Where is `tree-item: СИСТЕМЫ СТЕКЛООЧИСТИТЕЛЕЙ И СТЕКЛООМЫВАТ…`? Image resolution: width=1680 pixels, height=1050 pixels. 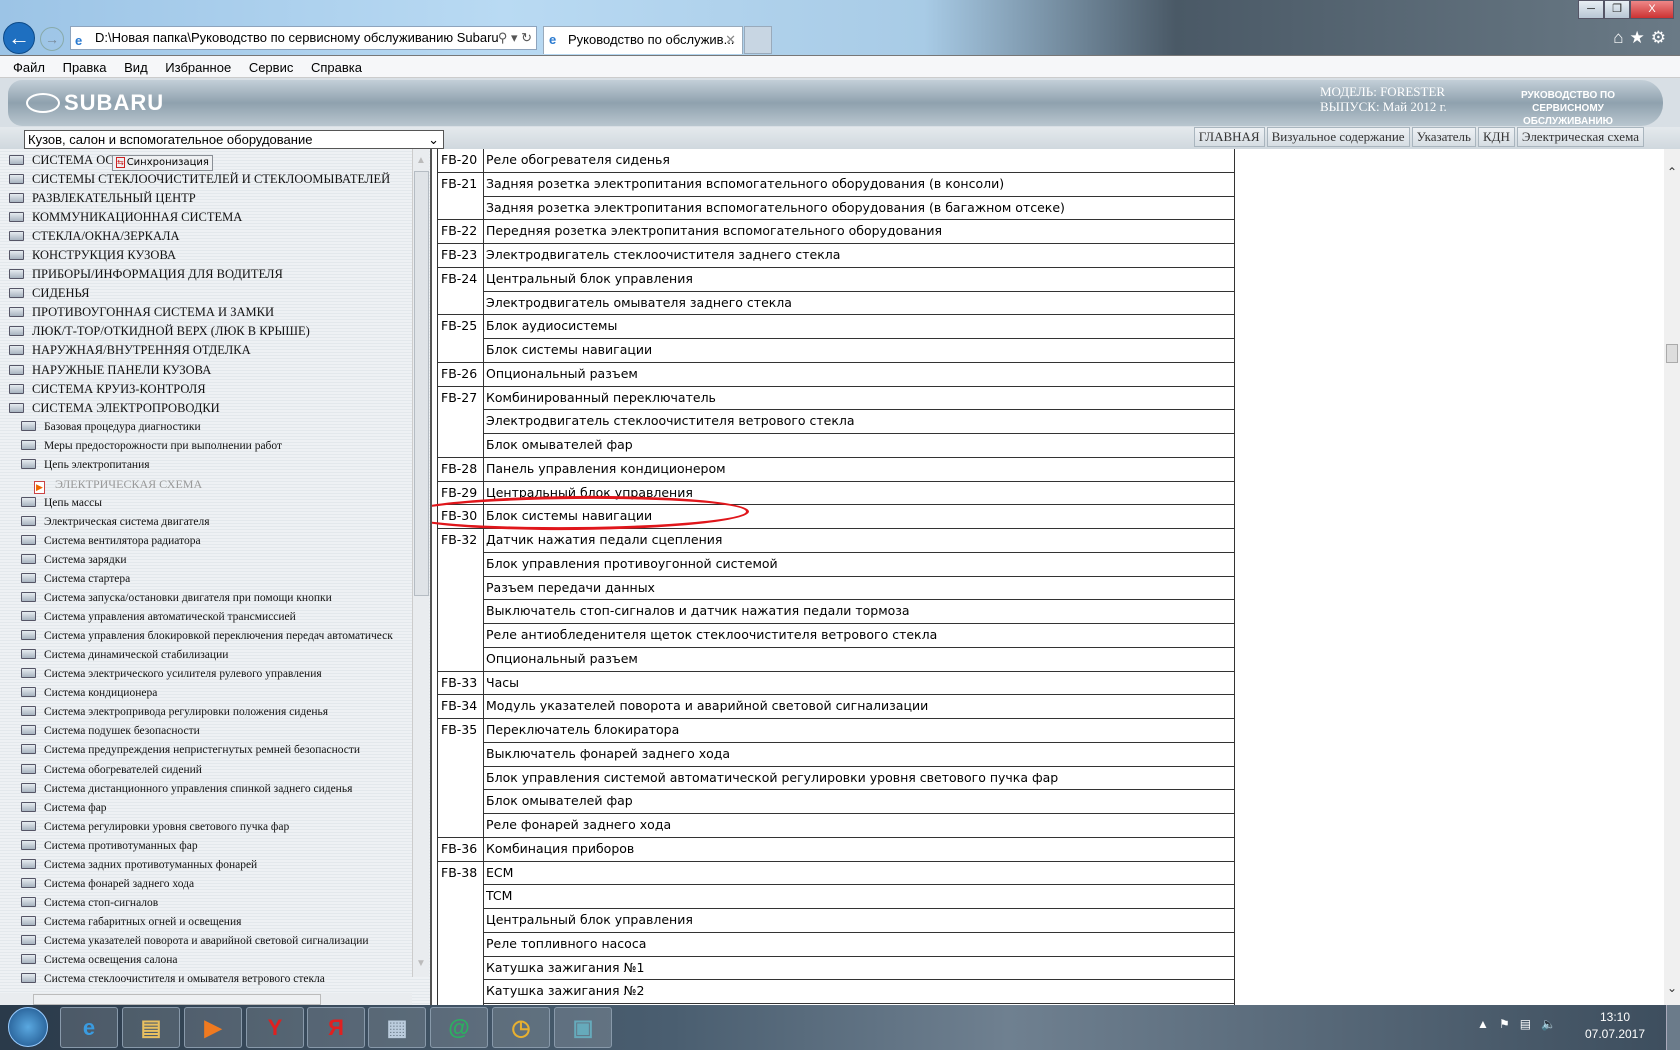 tree-item: СИСТЕМЫ СТЕКЛООЧИСТИТЕЛЕЙ И СТЕКЛООМЫВАТ… is located at coordinates (206, 179).